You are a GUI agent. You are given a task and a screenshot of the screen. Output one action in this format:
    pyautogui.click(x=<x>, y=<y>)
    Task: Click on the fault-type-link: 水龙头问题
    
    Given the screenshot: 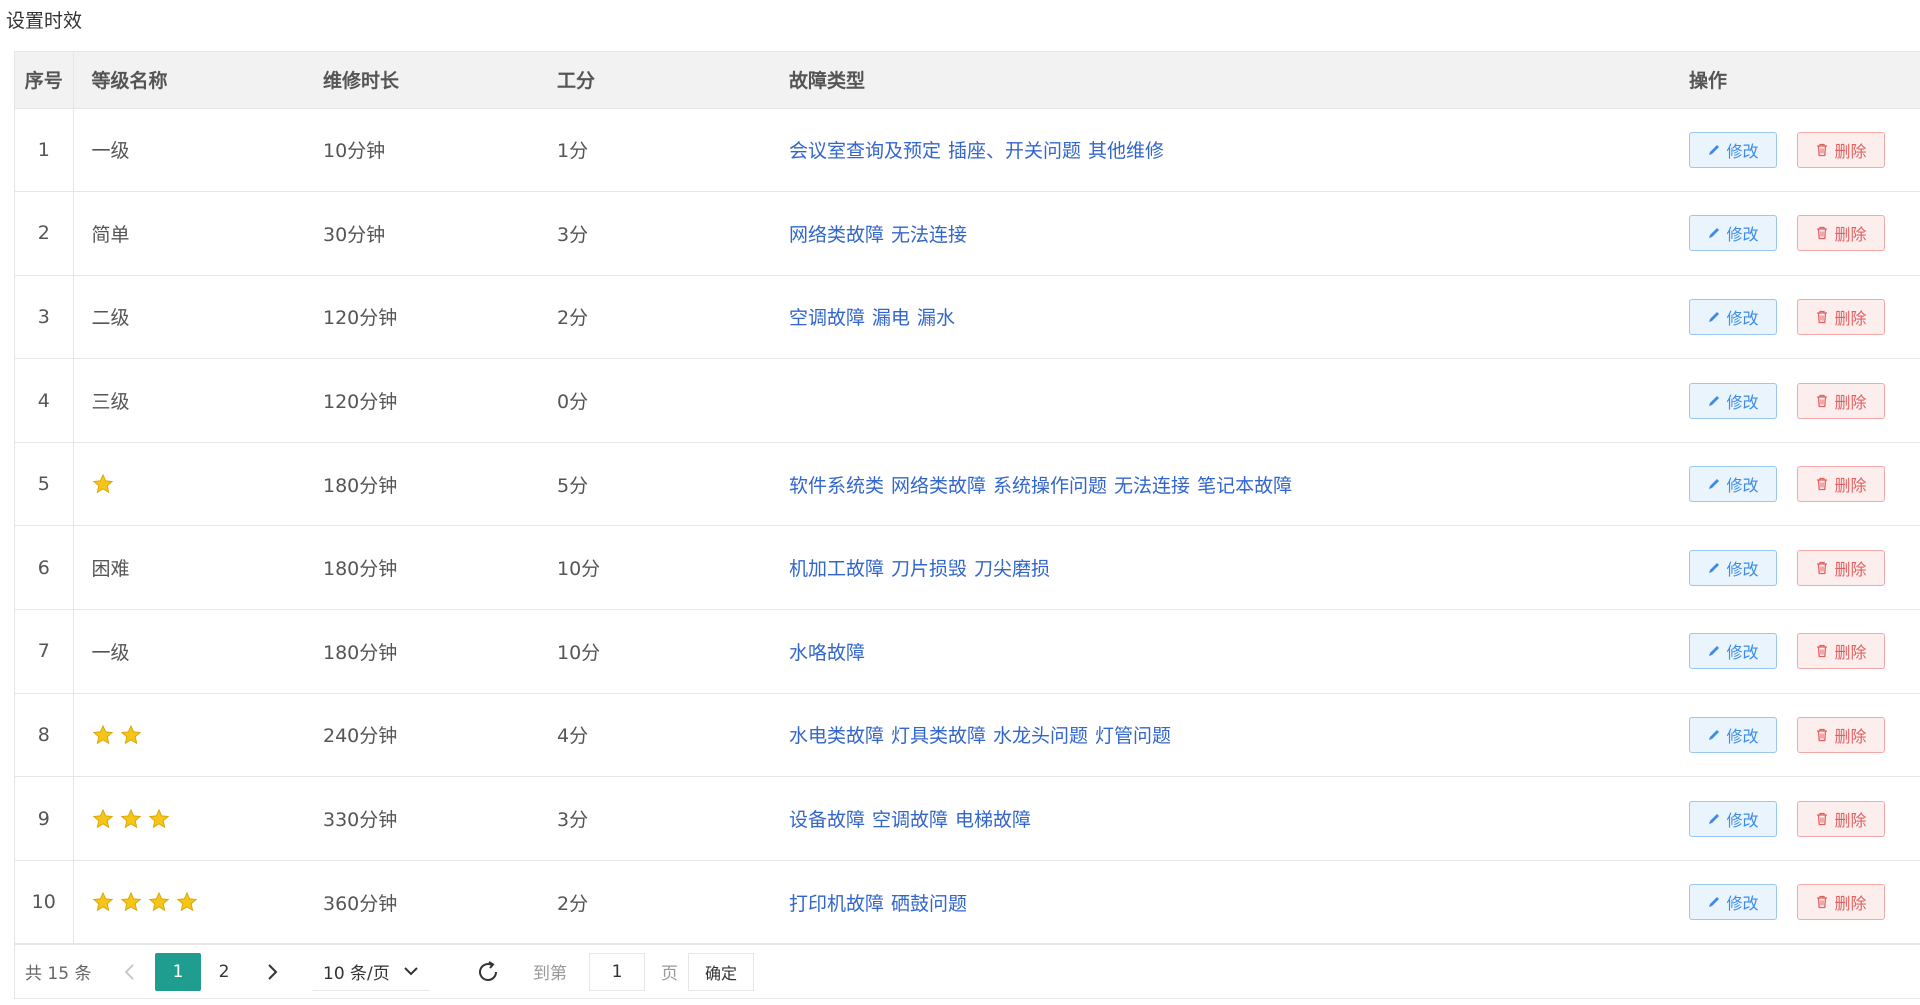 What is the action you would take?
    pyautogui.click(x=1040, y=736)
    